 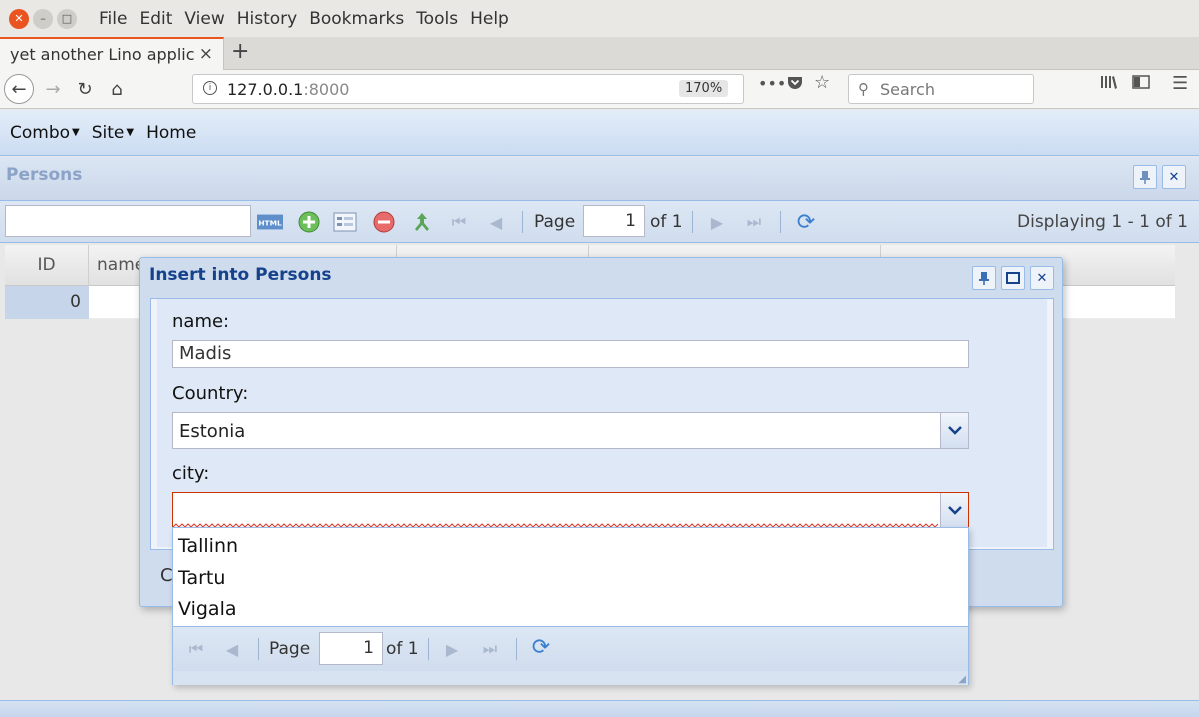 I want to click on quick-search-input, so click(x=128, y=221).